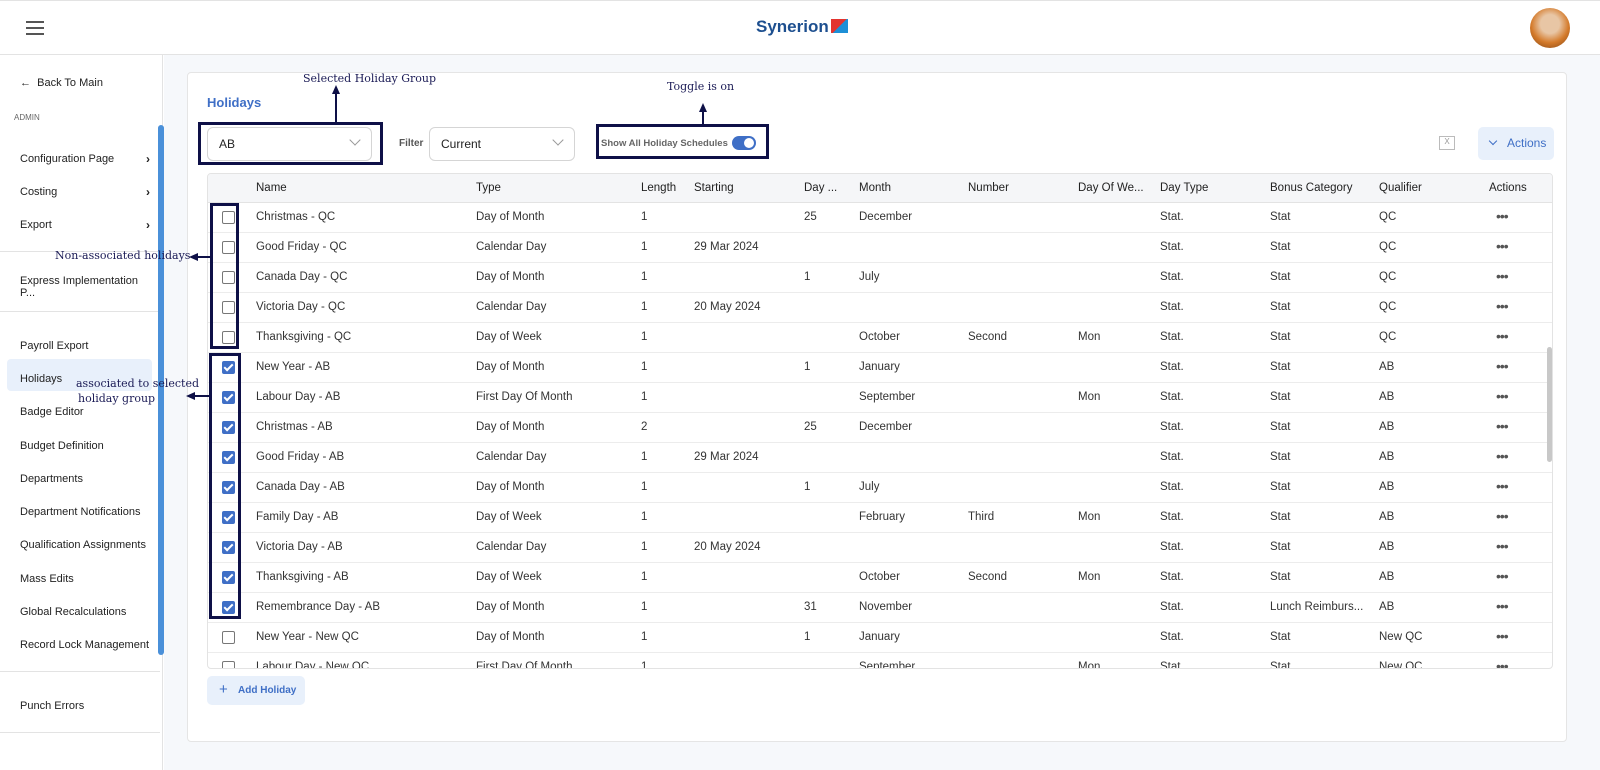 The width and height of the screenshot is (1600, 770). I want to click on sidebar-item-qualification-assignments: Qualification Assignments, so click(85, 545).